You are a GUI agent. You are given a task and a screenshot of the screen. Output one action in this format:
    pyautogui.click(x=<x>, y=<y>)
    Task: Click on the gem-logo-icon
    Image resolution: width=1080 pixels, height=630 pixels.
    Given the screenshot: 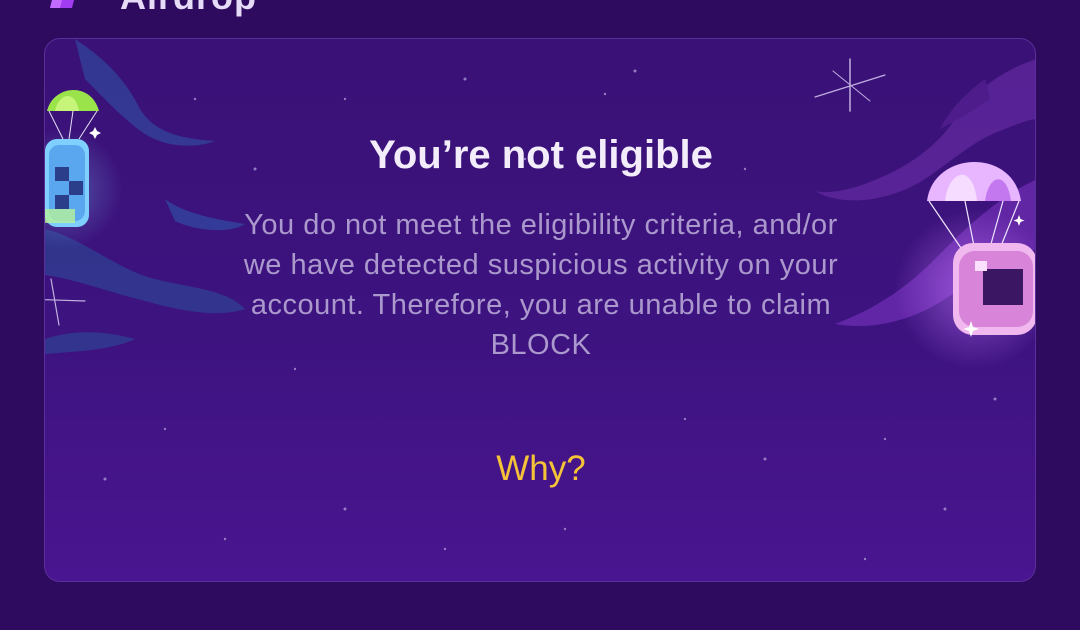 What is the action you would take?
    pyautogui.click(x=62, y=4)
    